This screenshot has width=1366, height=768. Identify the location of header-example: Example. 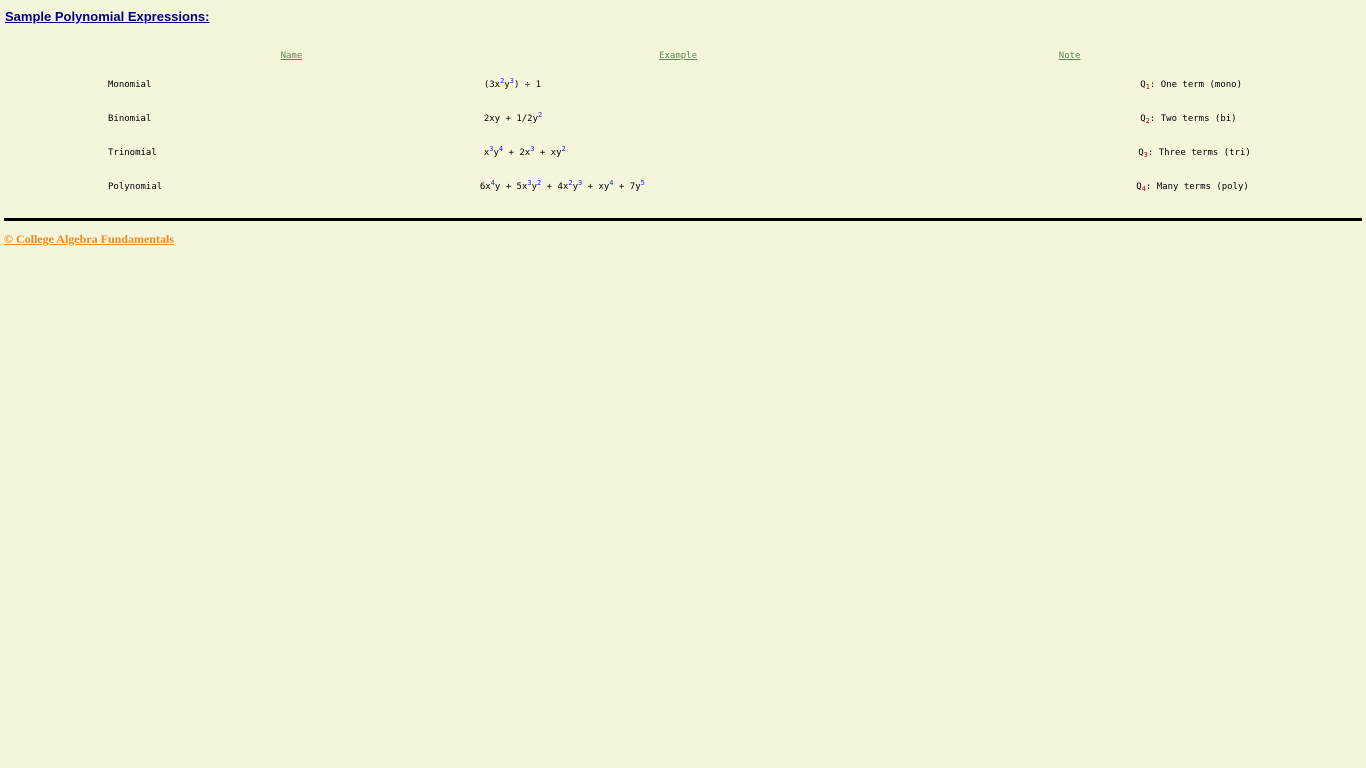
(678, 56).